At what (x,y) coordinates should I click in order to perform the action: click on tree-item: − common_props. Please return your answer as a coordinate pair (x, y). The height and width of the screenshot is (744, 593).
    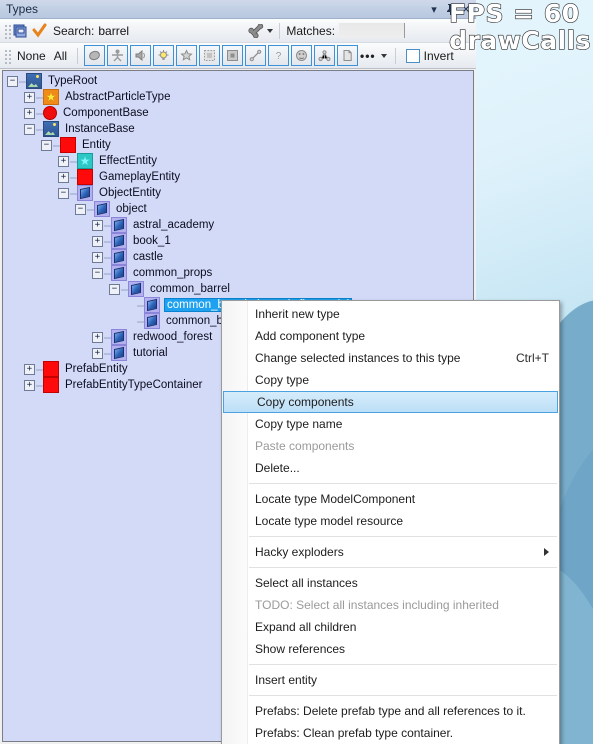
    Looking at the image, I should click on (238, 273).